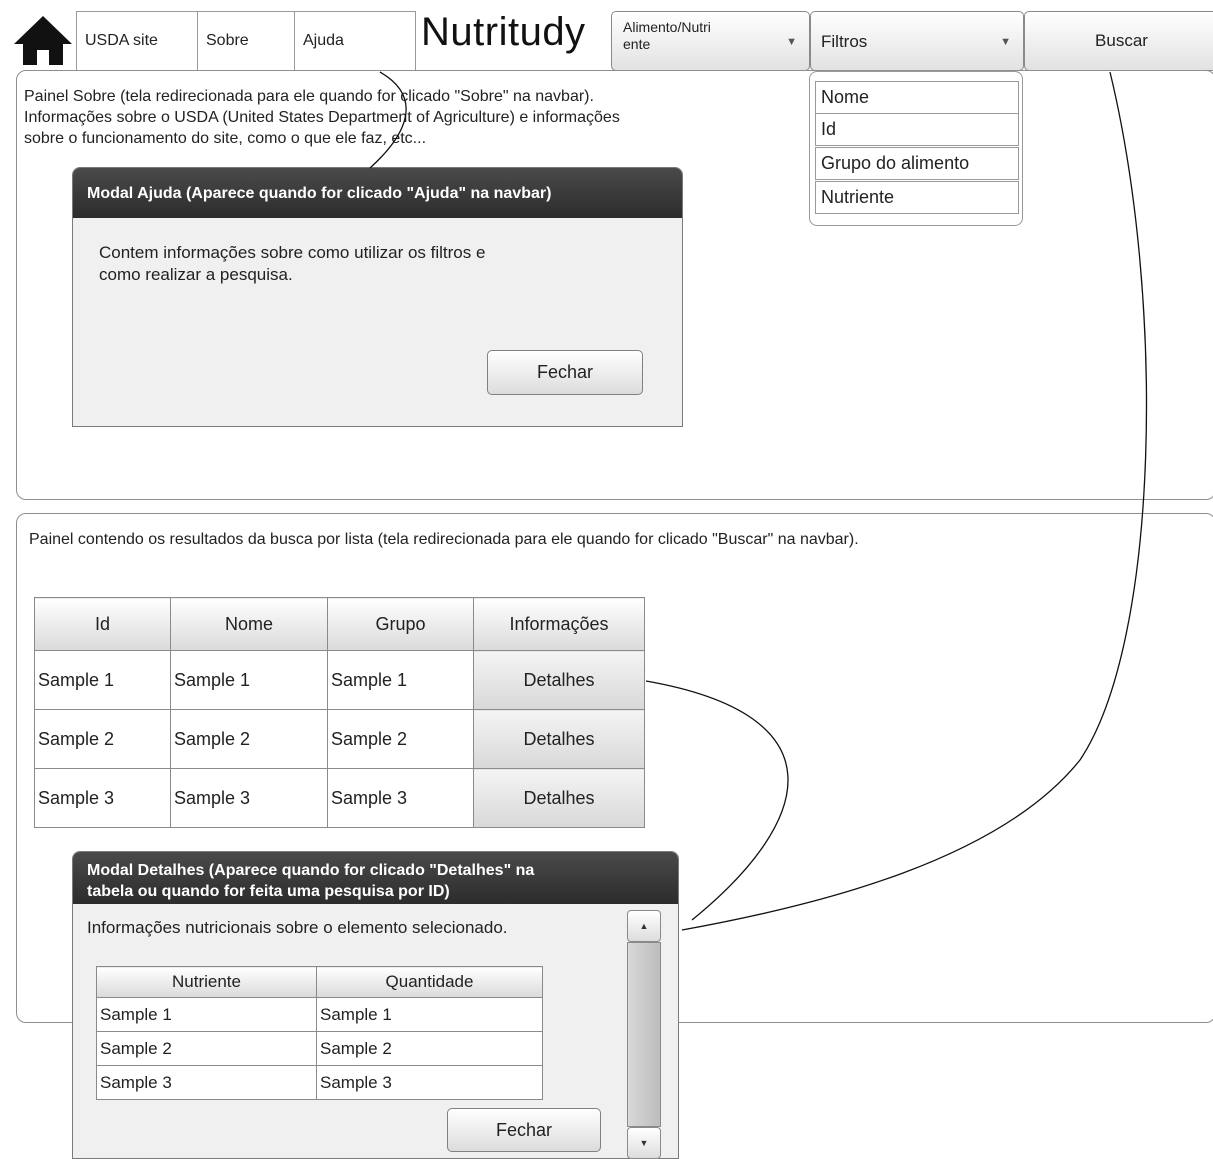  What do you see at coordinates (429, 1014) in the screenshot?
I see `cell-quantidade: Sample 1` at bounding box center [429, 1014].